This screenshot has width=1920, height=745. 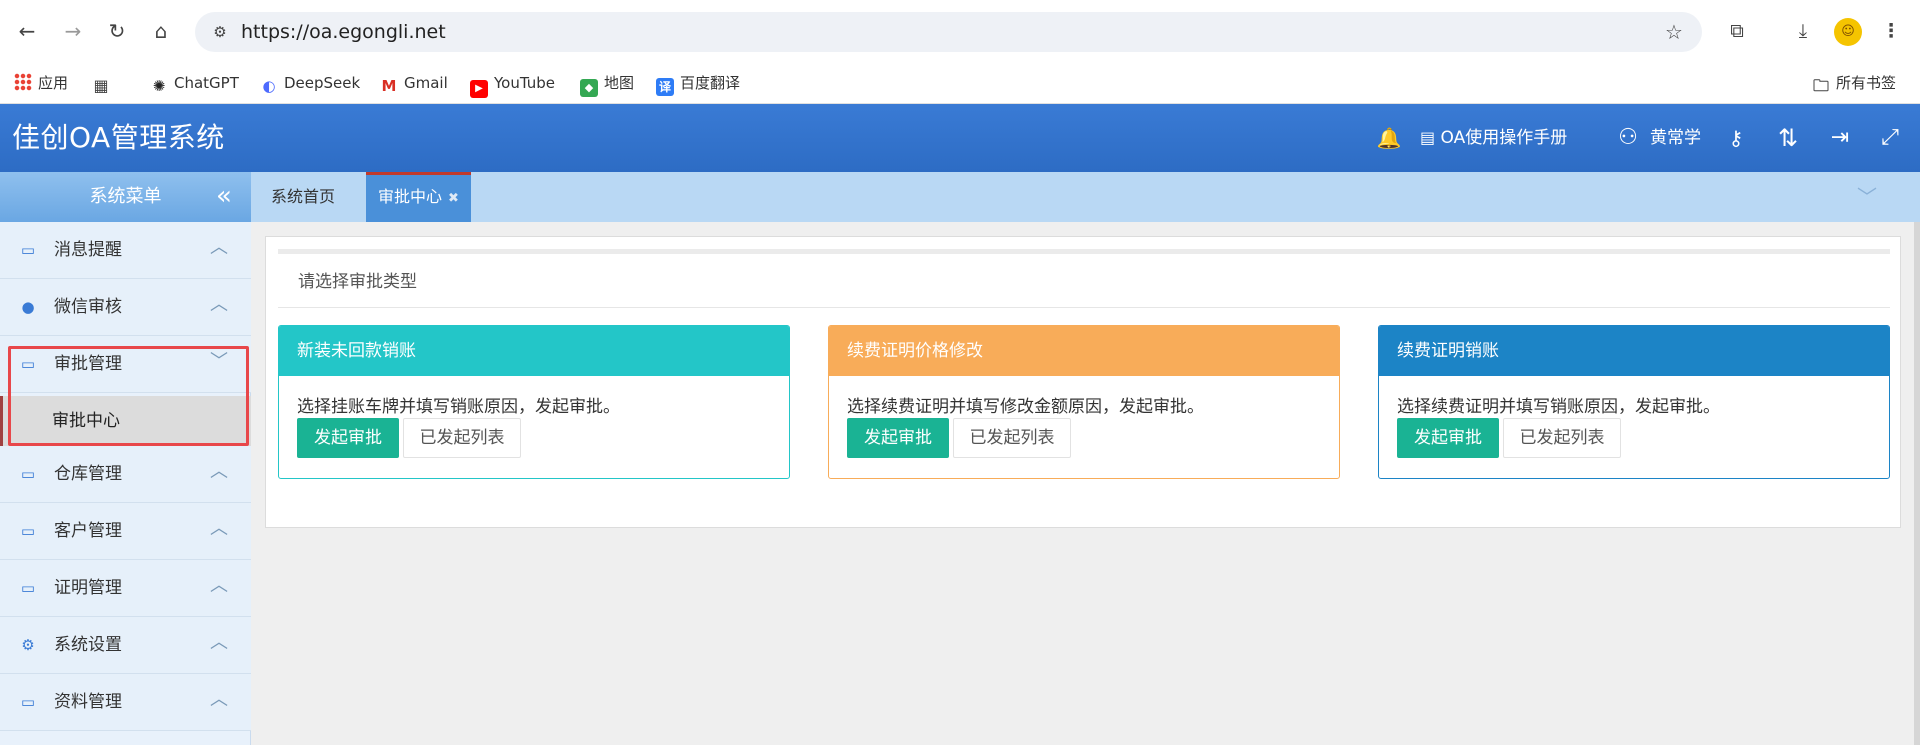 What do you see at coordinates (28, 645) in the screenshot?
I see `gear-icon: ⚙` at bounding box center [28, 645].